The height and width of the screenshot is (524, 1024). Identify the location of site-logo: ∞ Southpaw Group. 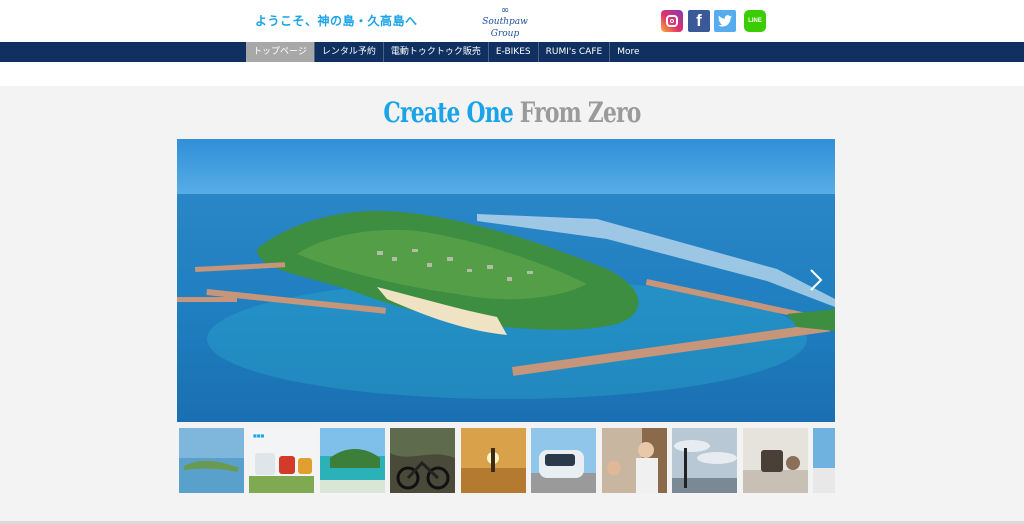
(505, 22).